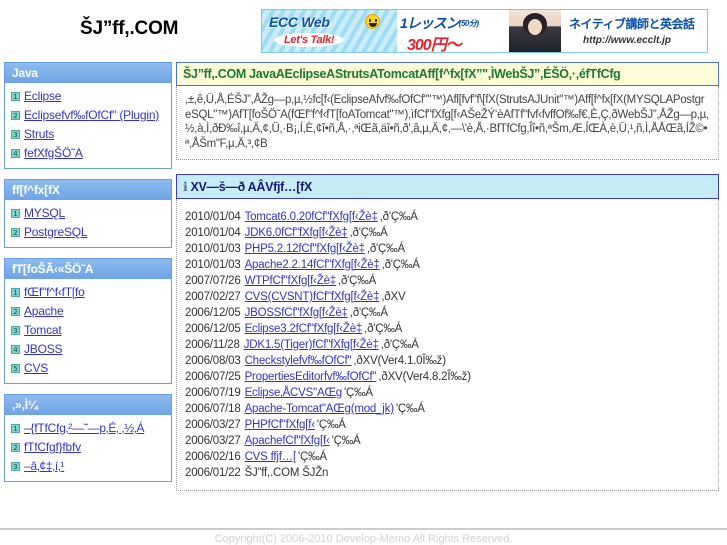 This screenshot has height=545, width=727. I want to click on news-date: 2006/07/18, so click(213, 409).